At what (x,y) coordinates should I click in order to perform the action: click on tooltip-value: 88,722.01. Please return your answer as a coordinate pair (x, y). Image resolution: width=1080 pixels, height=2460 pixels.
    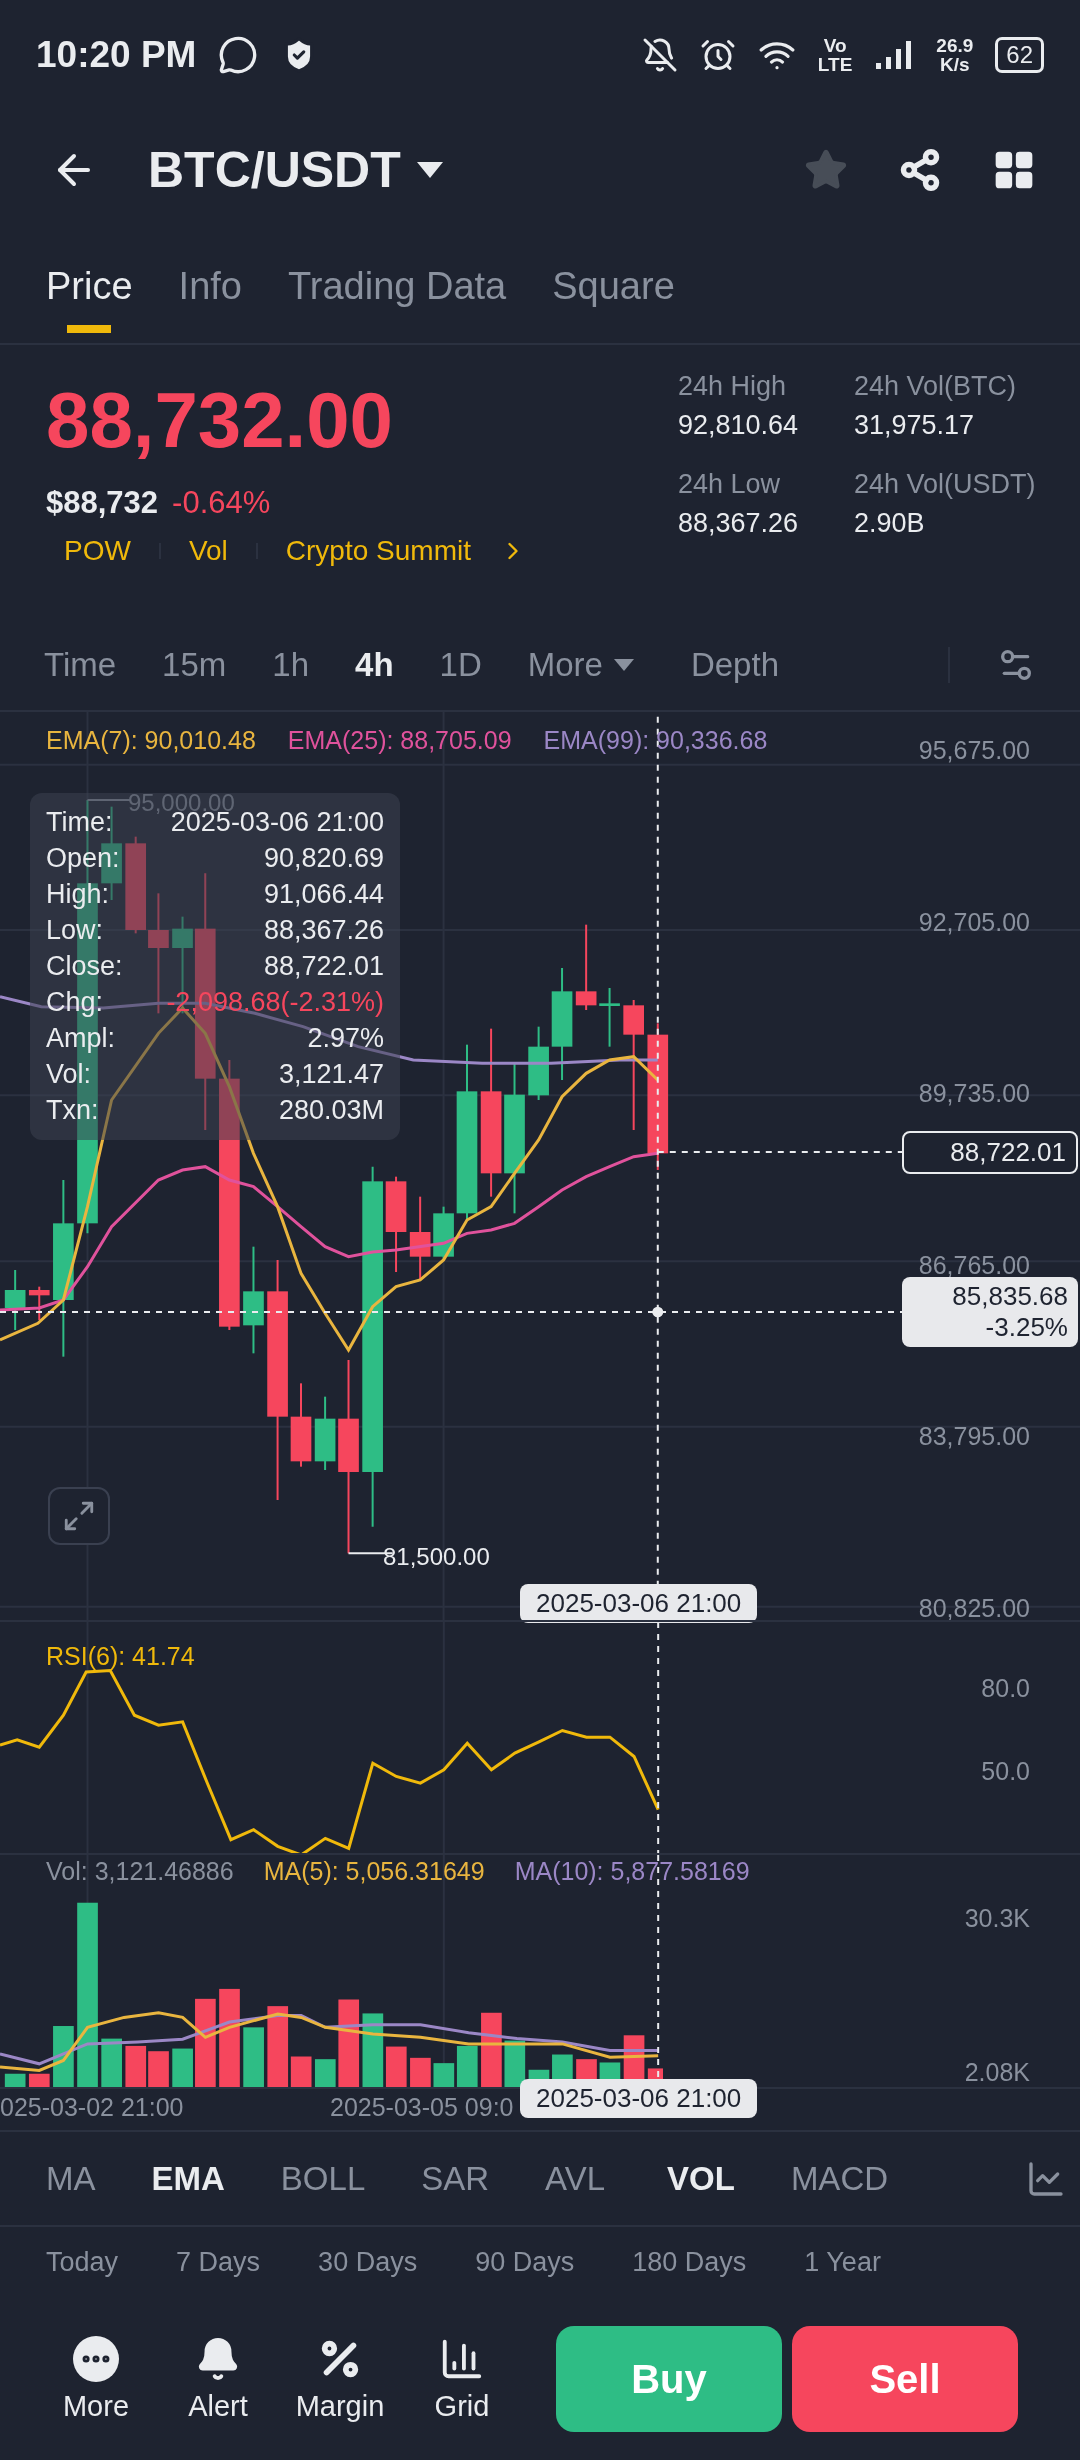
    Looking at the image, I should click on (323, 966).